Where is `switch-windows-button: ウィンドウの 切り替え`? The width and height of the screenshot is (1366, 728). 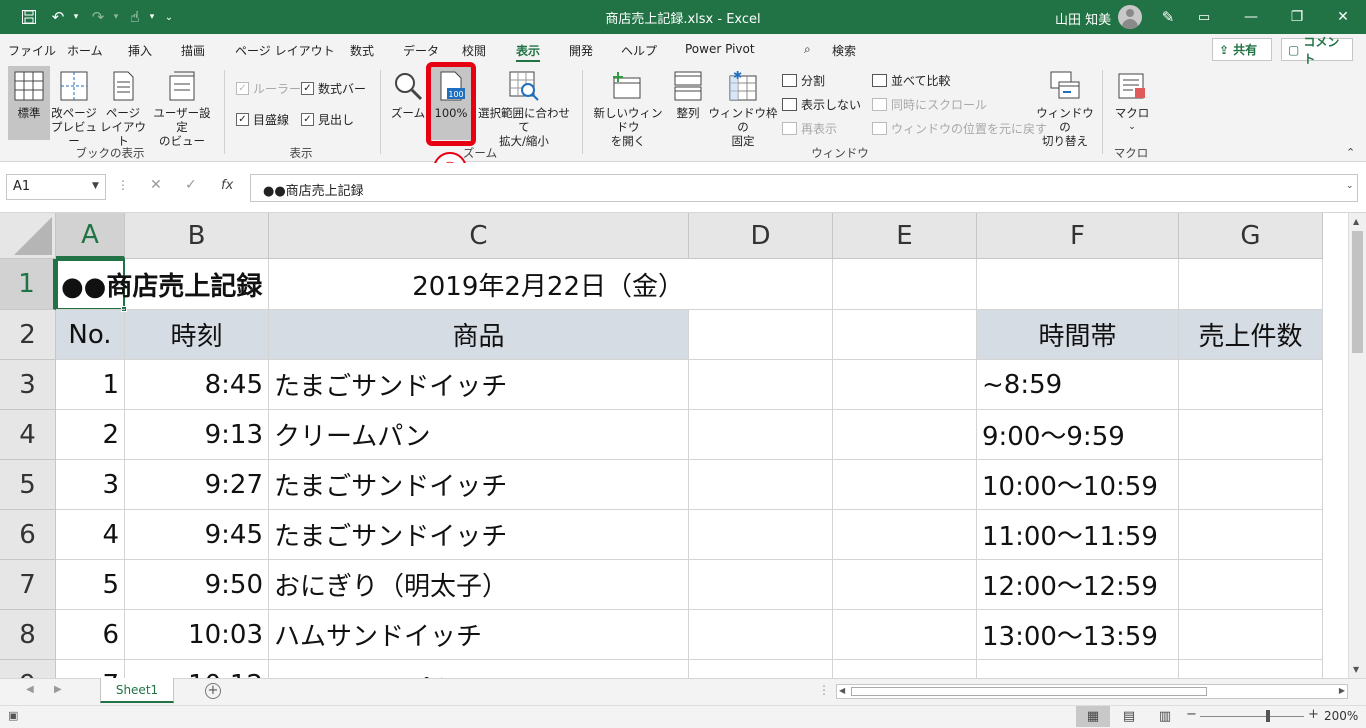
switch-windows-button: ウィンドウの 切り替え is located at coordinates (1065, 107).